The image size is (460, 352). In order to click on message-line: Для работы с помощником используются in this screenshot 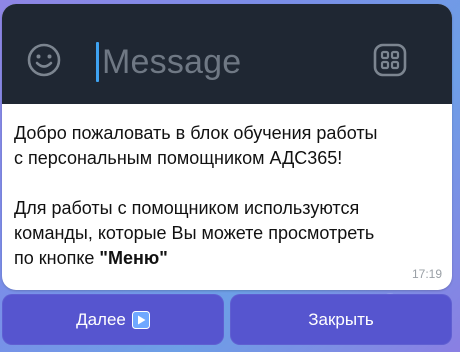, I will do `click(187, 208)`.